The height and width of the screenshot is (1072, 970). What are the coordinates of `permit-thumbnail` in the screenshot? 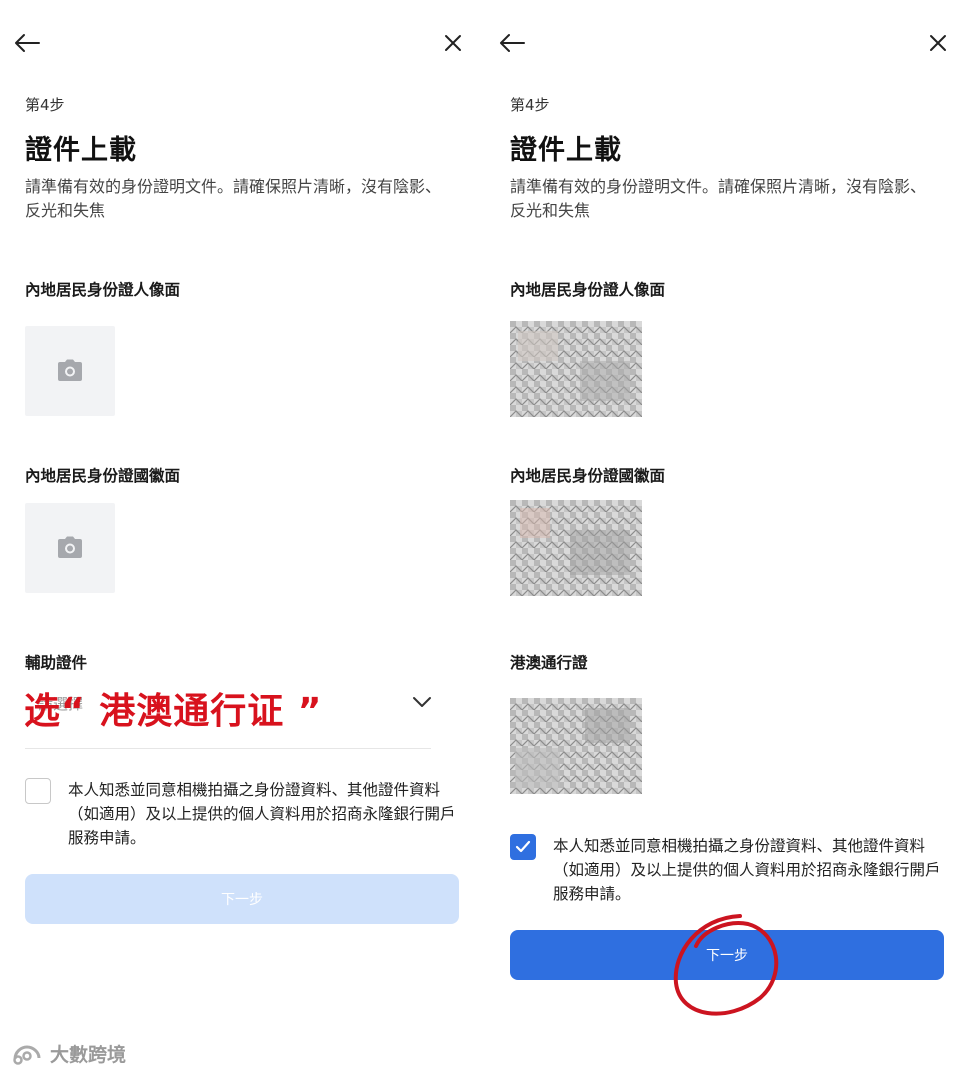 It's located at (576, 746).